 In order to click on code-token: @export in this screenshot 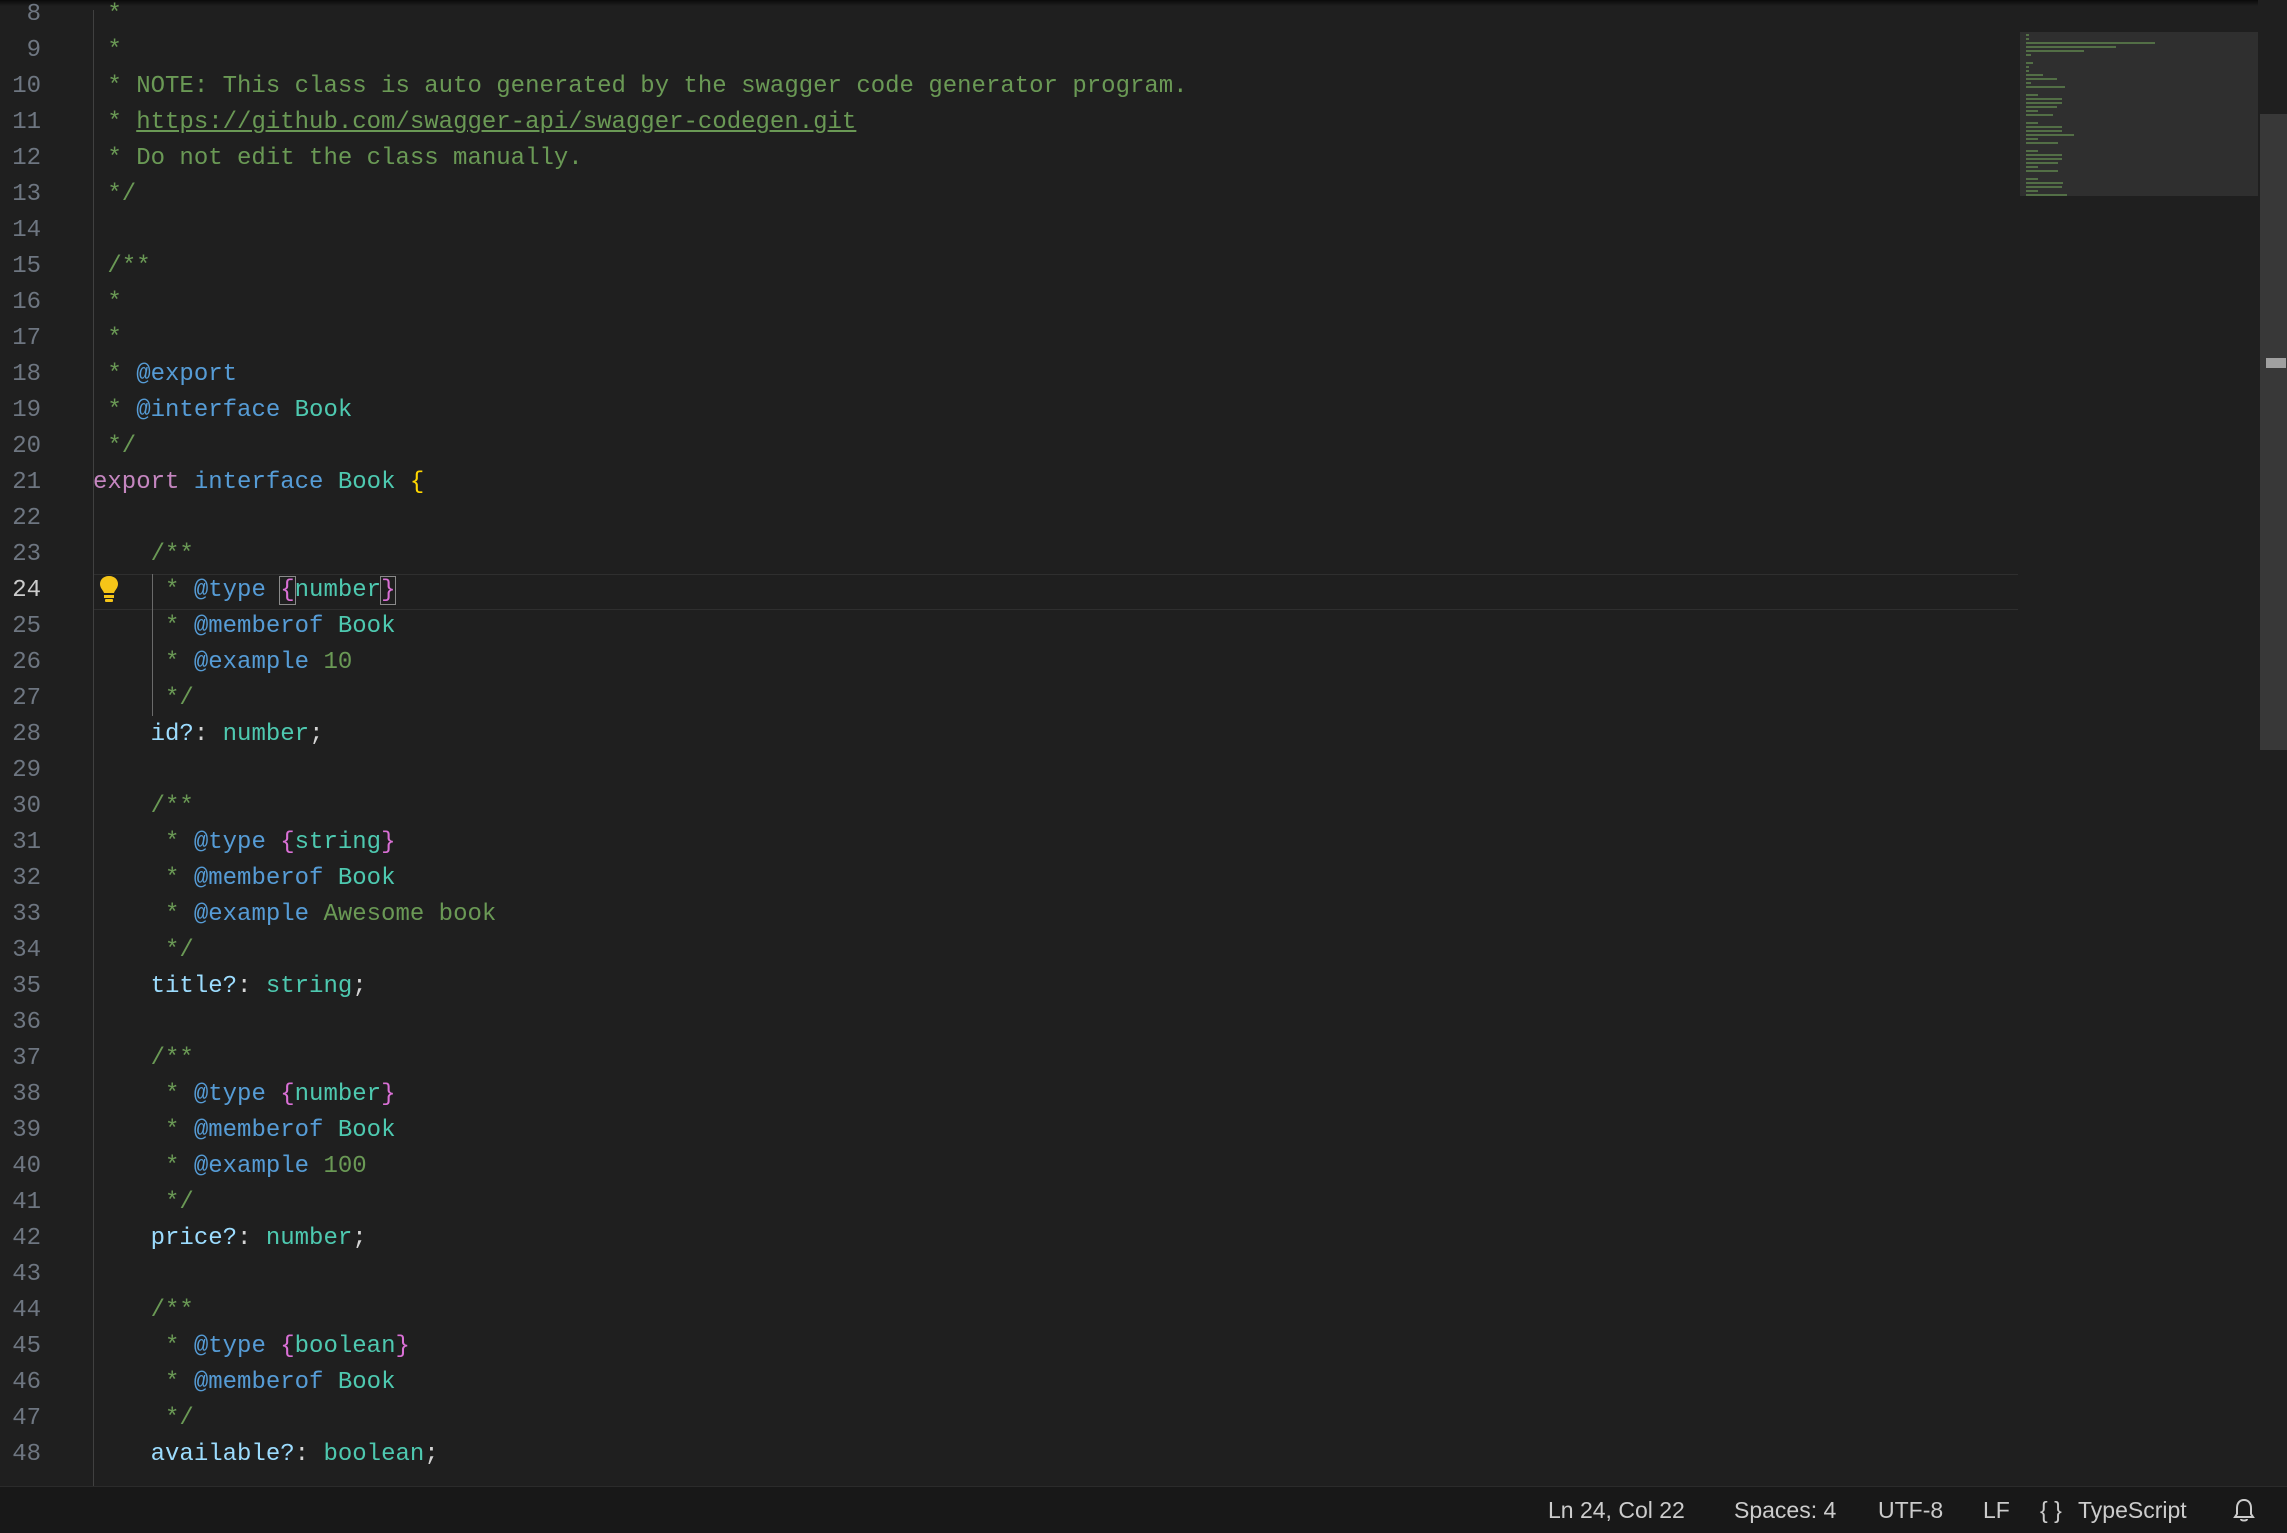, I will do `click(187, 374)`.